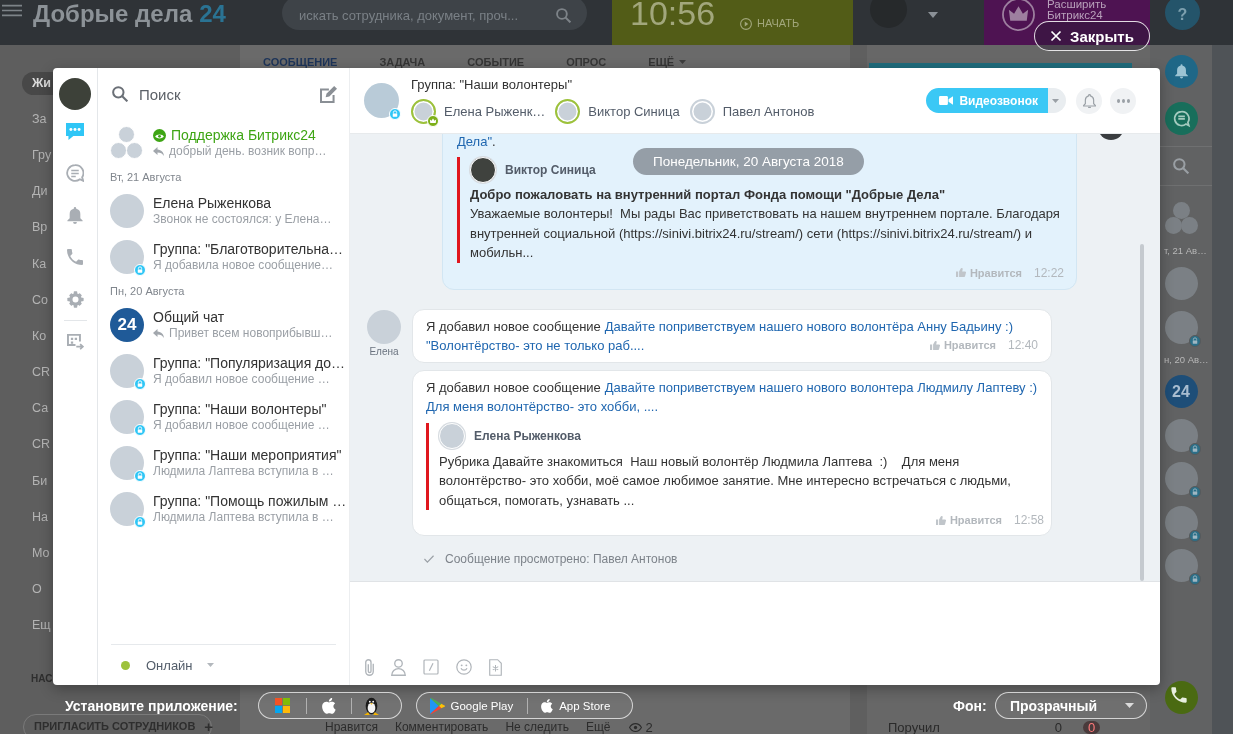 The image size is (1233, 734). Describe the element at coordinates (41, 626) in the screenshot. I see `menu-item: Ещ` at that location.